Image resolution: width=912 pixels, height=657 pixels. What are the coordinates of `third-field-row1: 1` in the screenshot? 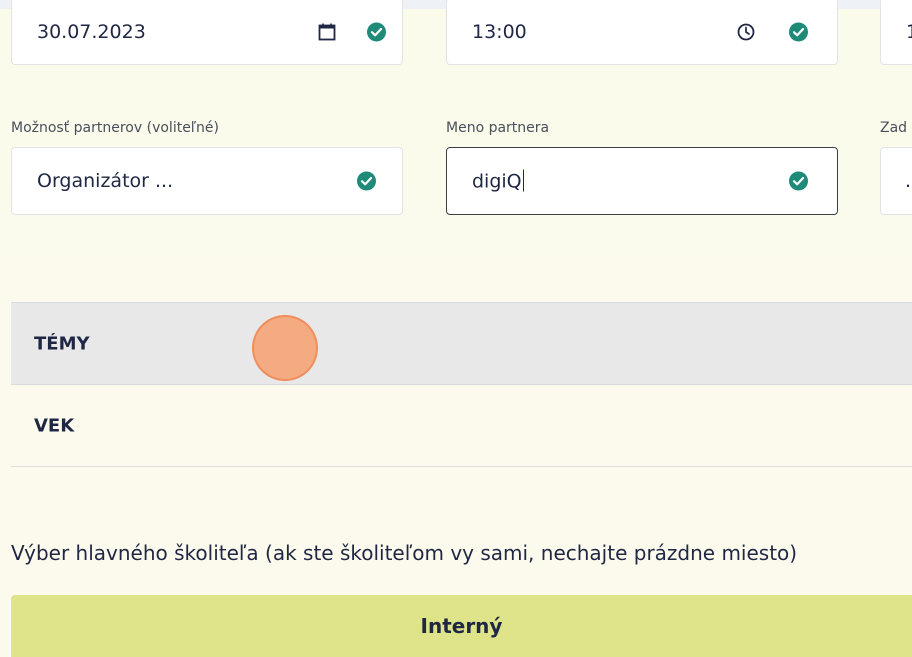 It's located at (896, 32).